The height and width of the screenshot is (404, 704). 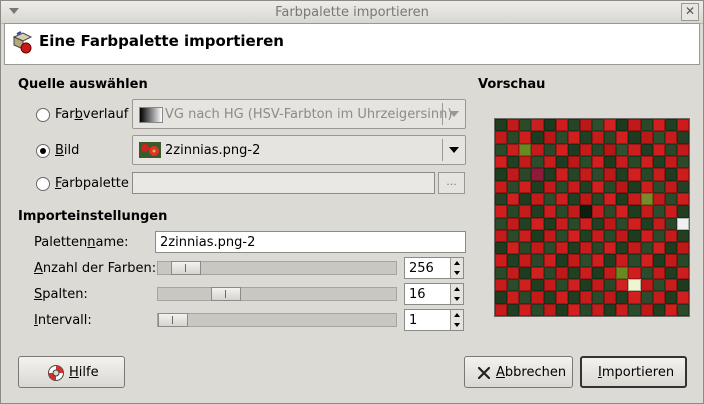 What do you see at coordinates (512, 84) in the screenshot?
I see `preview-section-title: Vorschau` at bounding box center [512, 84].